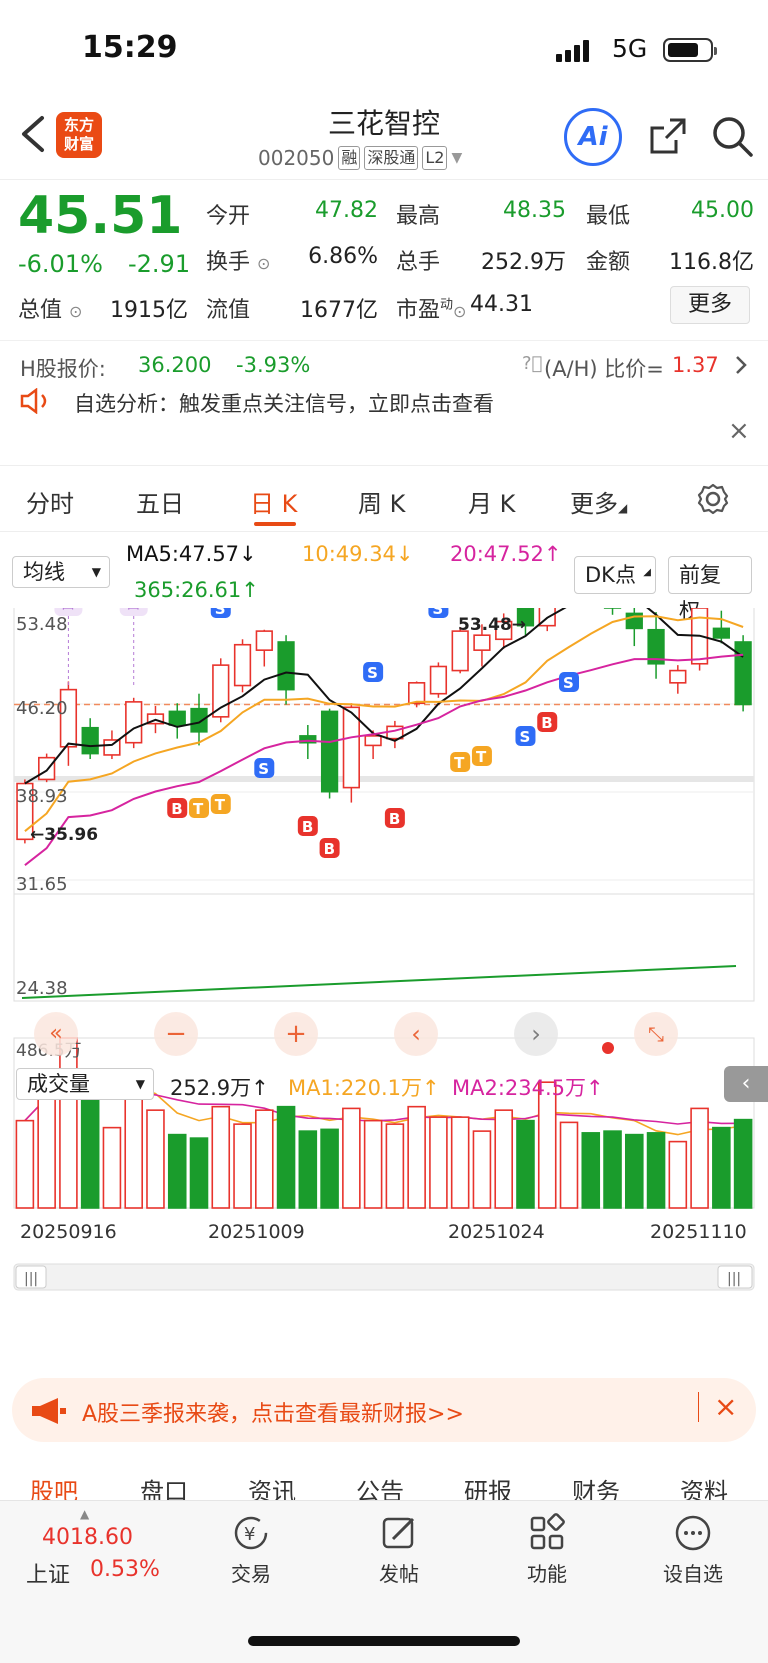 Image resolution: width=768 pixels, height=1663 pixels. What do you see at coordinates (384, 1084) in the screenshot?
I see `volume-legend-row: 成交量 ▼ 252.9万↑ MA1:220.1万↑ MA2:234.5万↑ ‹` at bounding box center [384, 1084].